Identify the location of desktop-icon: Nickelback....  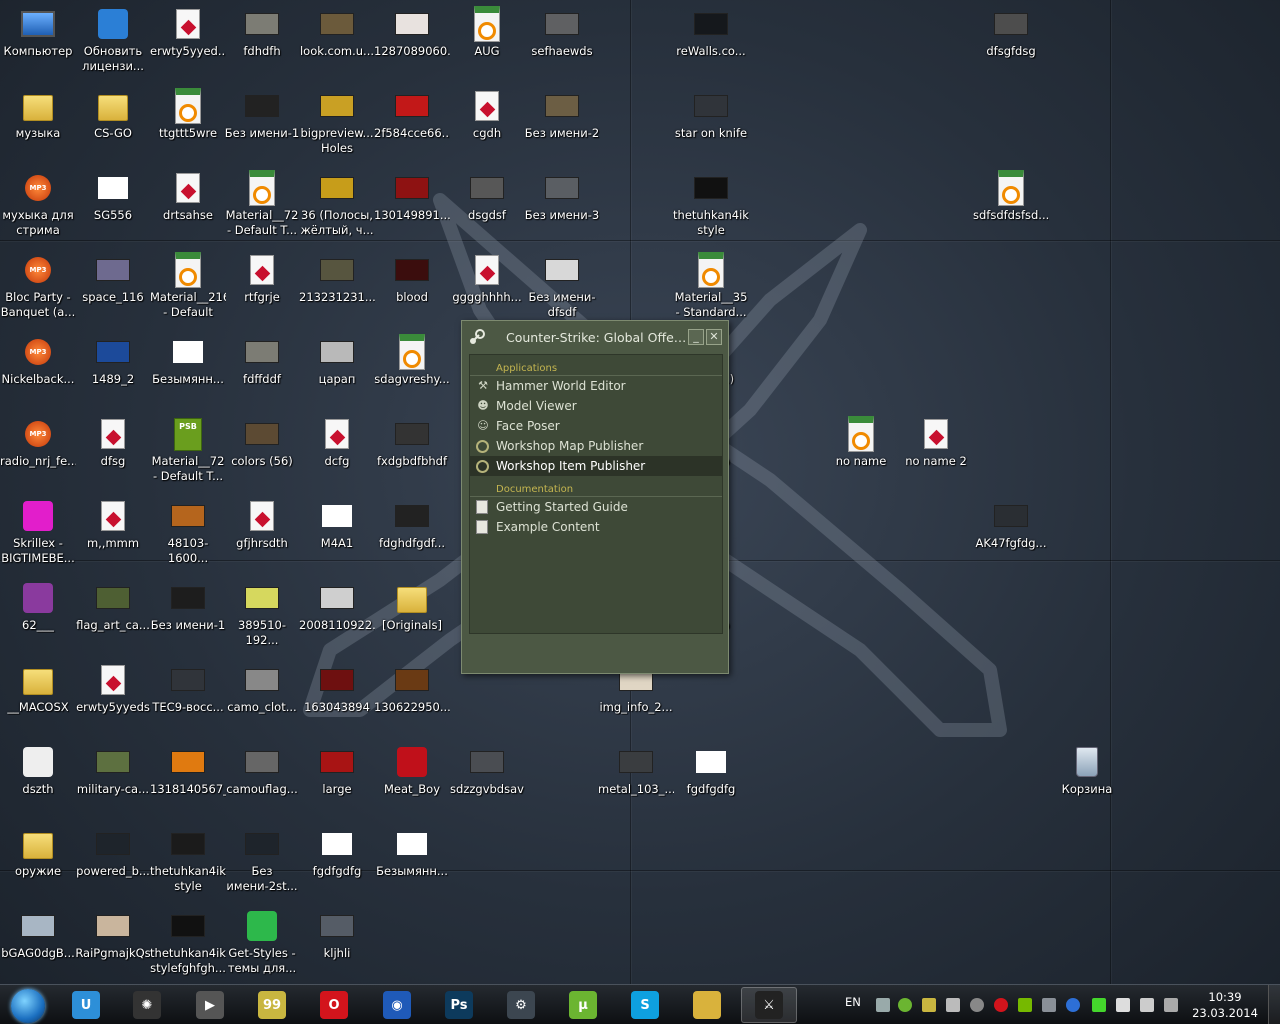
(38, 370).